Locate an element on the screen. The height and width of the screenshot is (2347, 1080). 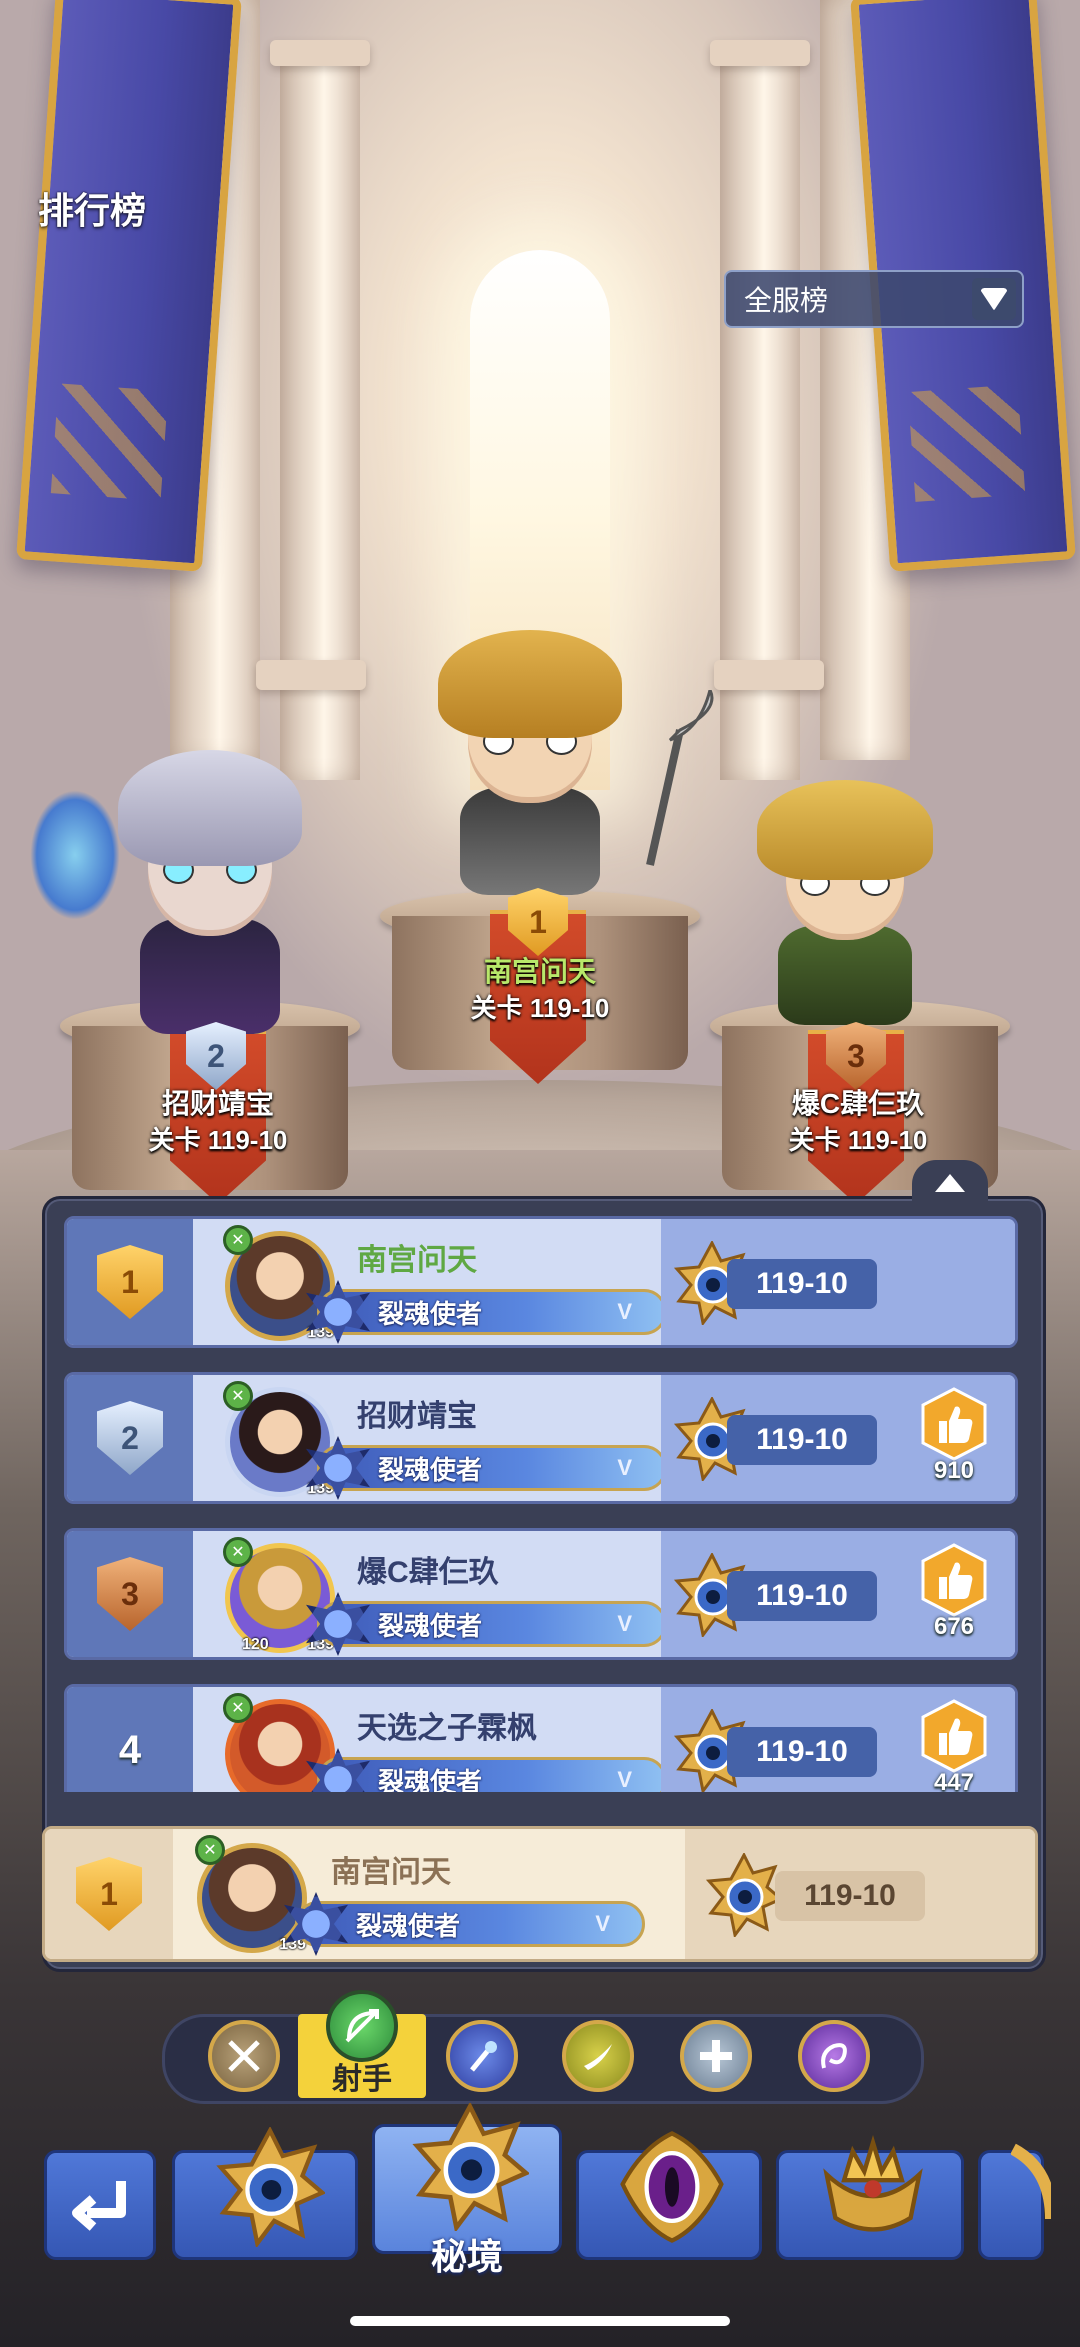
podium-stage-second: 关卡 119-10 is located at coordinates (218, 1140).